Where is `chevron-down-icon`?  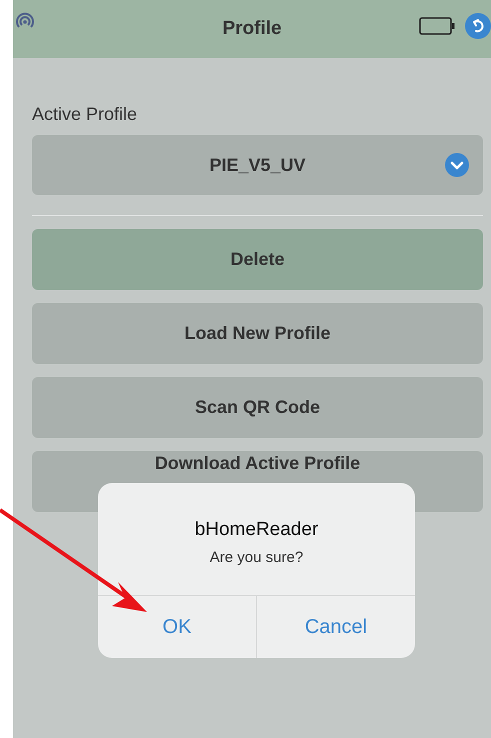 chevron-down-icon is located at coordinates (457, 165).